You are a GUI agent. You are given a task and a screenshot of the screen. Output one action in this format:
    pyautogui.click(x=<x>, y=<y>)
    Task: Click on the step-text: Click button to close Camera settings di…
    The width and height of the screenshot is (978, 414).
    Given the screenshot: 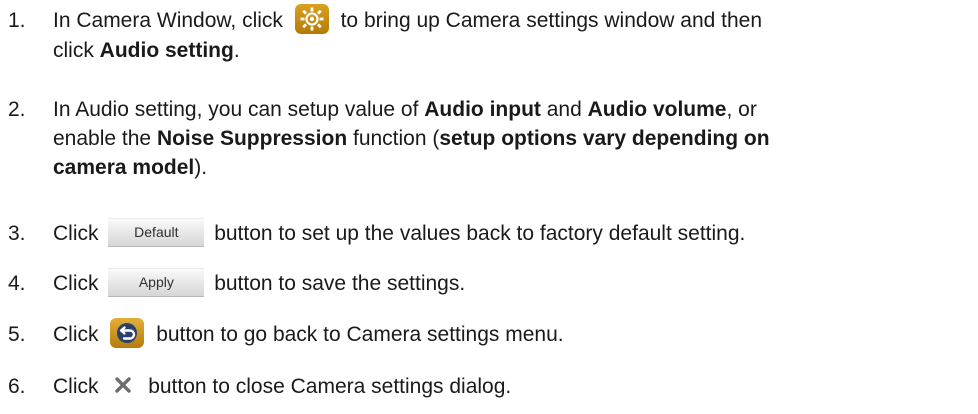 What is the action you would take?
    pyautogui.click(x=515, y=386)
    